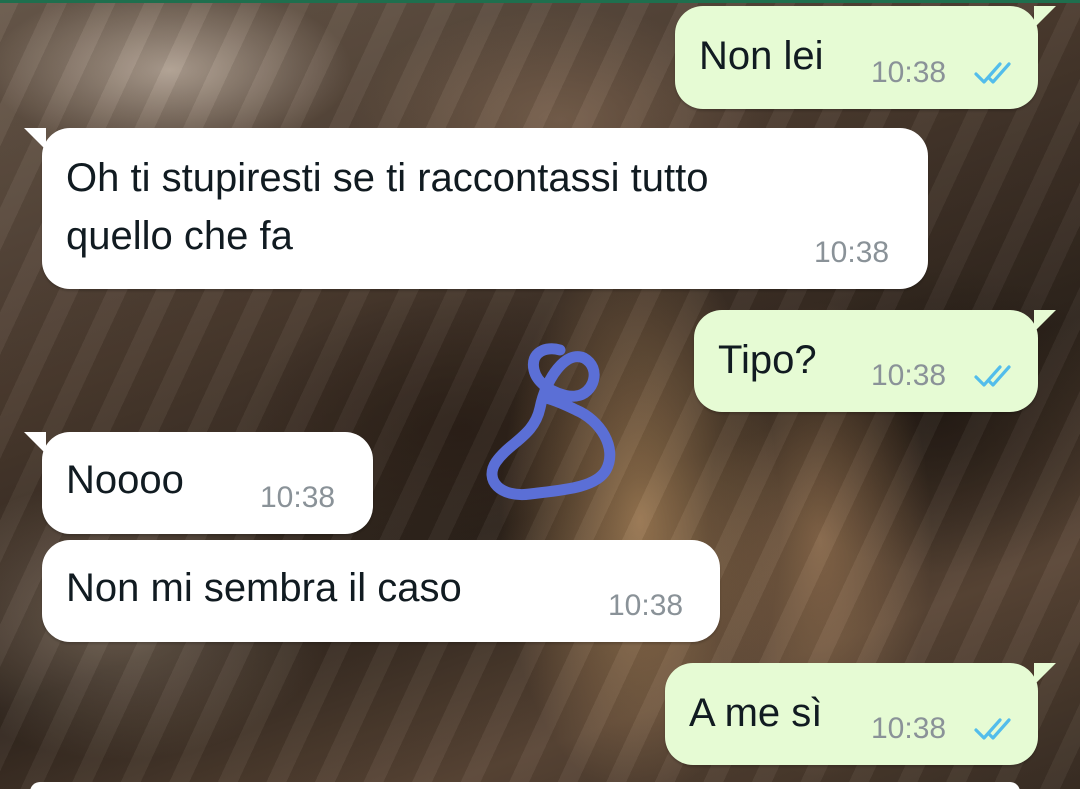 The width and height of the screenshot is (1080, 789). Describe the element at coordinates (865, 57) in the screenshot. I see `message-bubble-outgoing: Non lei 10:38` at that location.